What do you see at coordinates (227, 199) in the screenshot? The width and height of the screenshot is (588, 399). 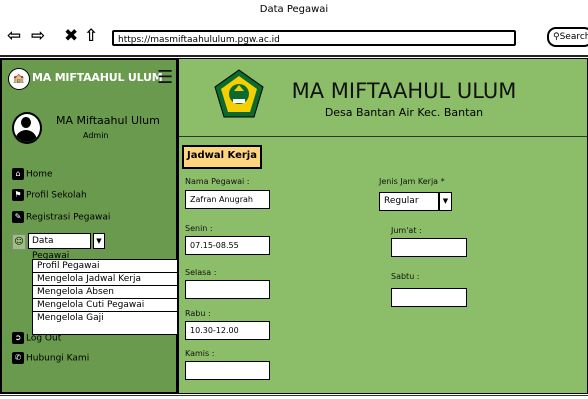 I see `nama-pegawai-field: Zafran Anugrah` at bounding box center [227, 199].